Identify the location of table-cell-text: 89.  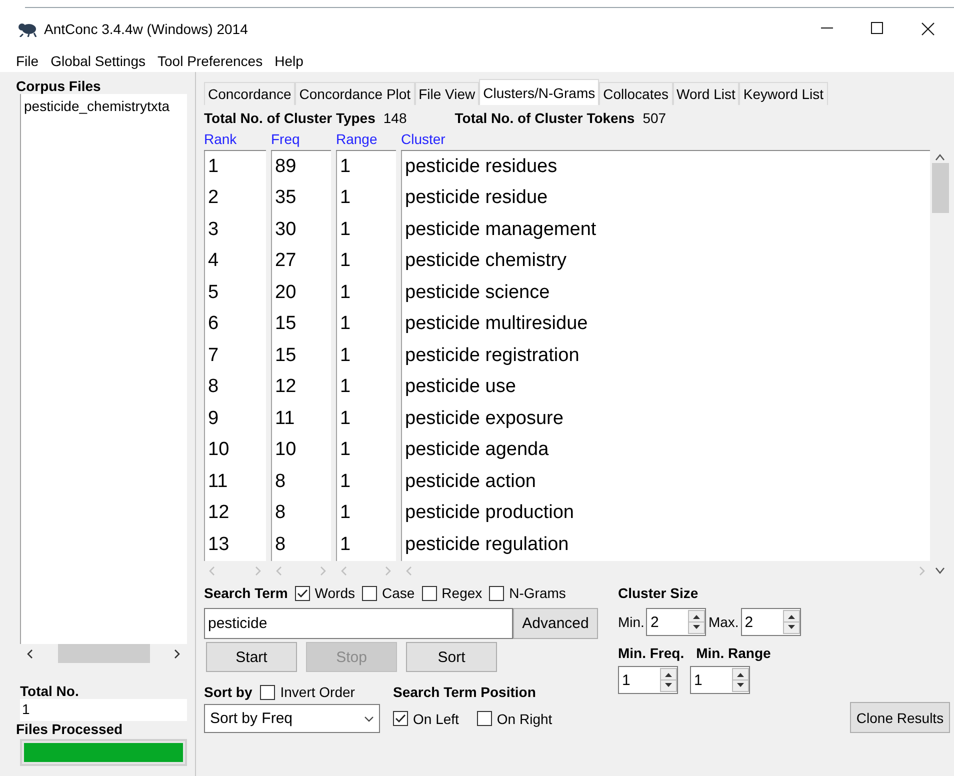
(286, 166).